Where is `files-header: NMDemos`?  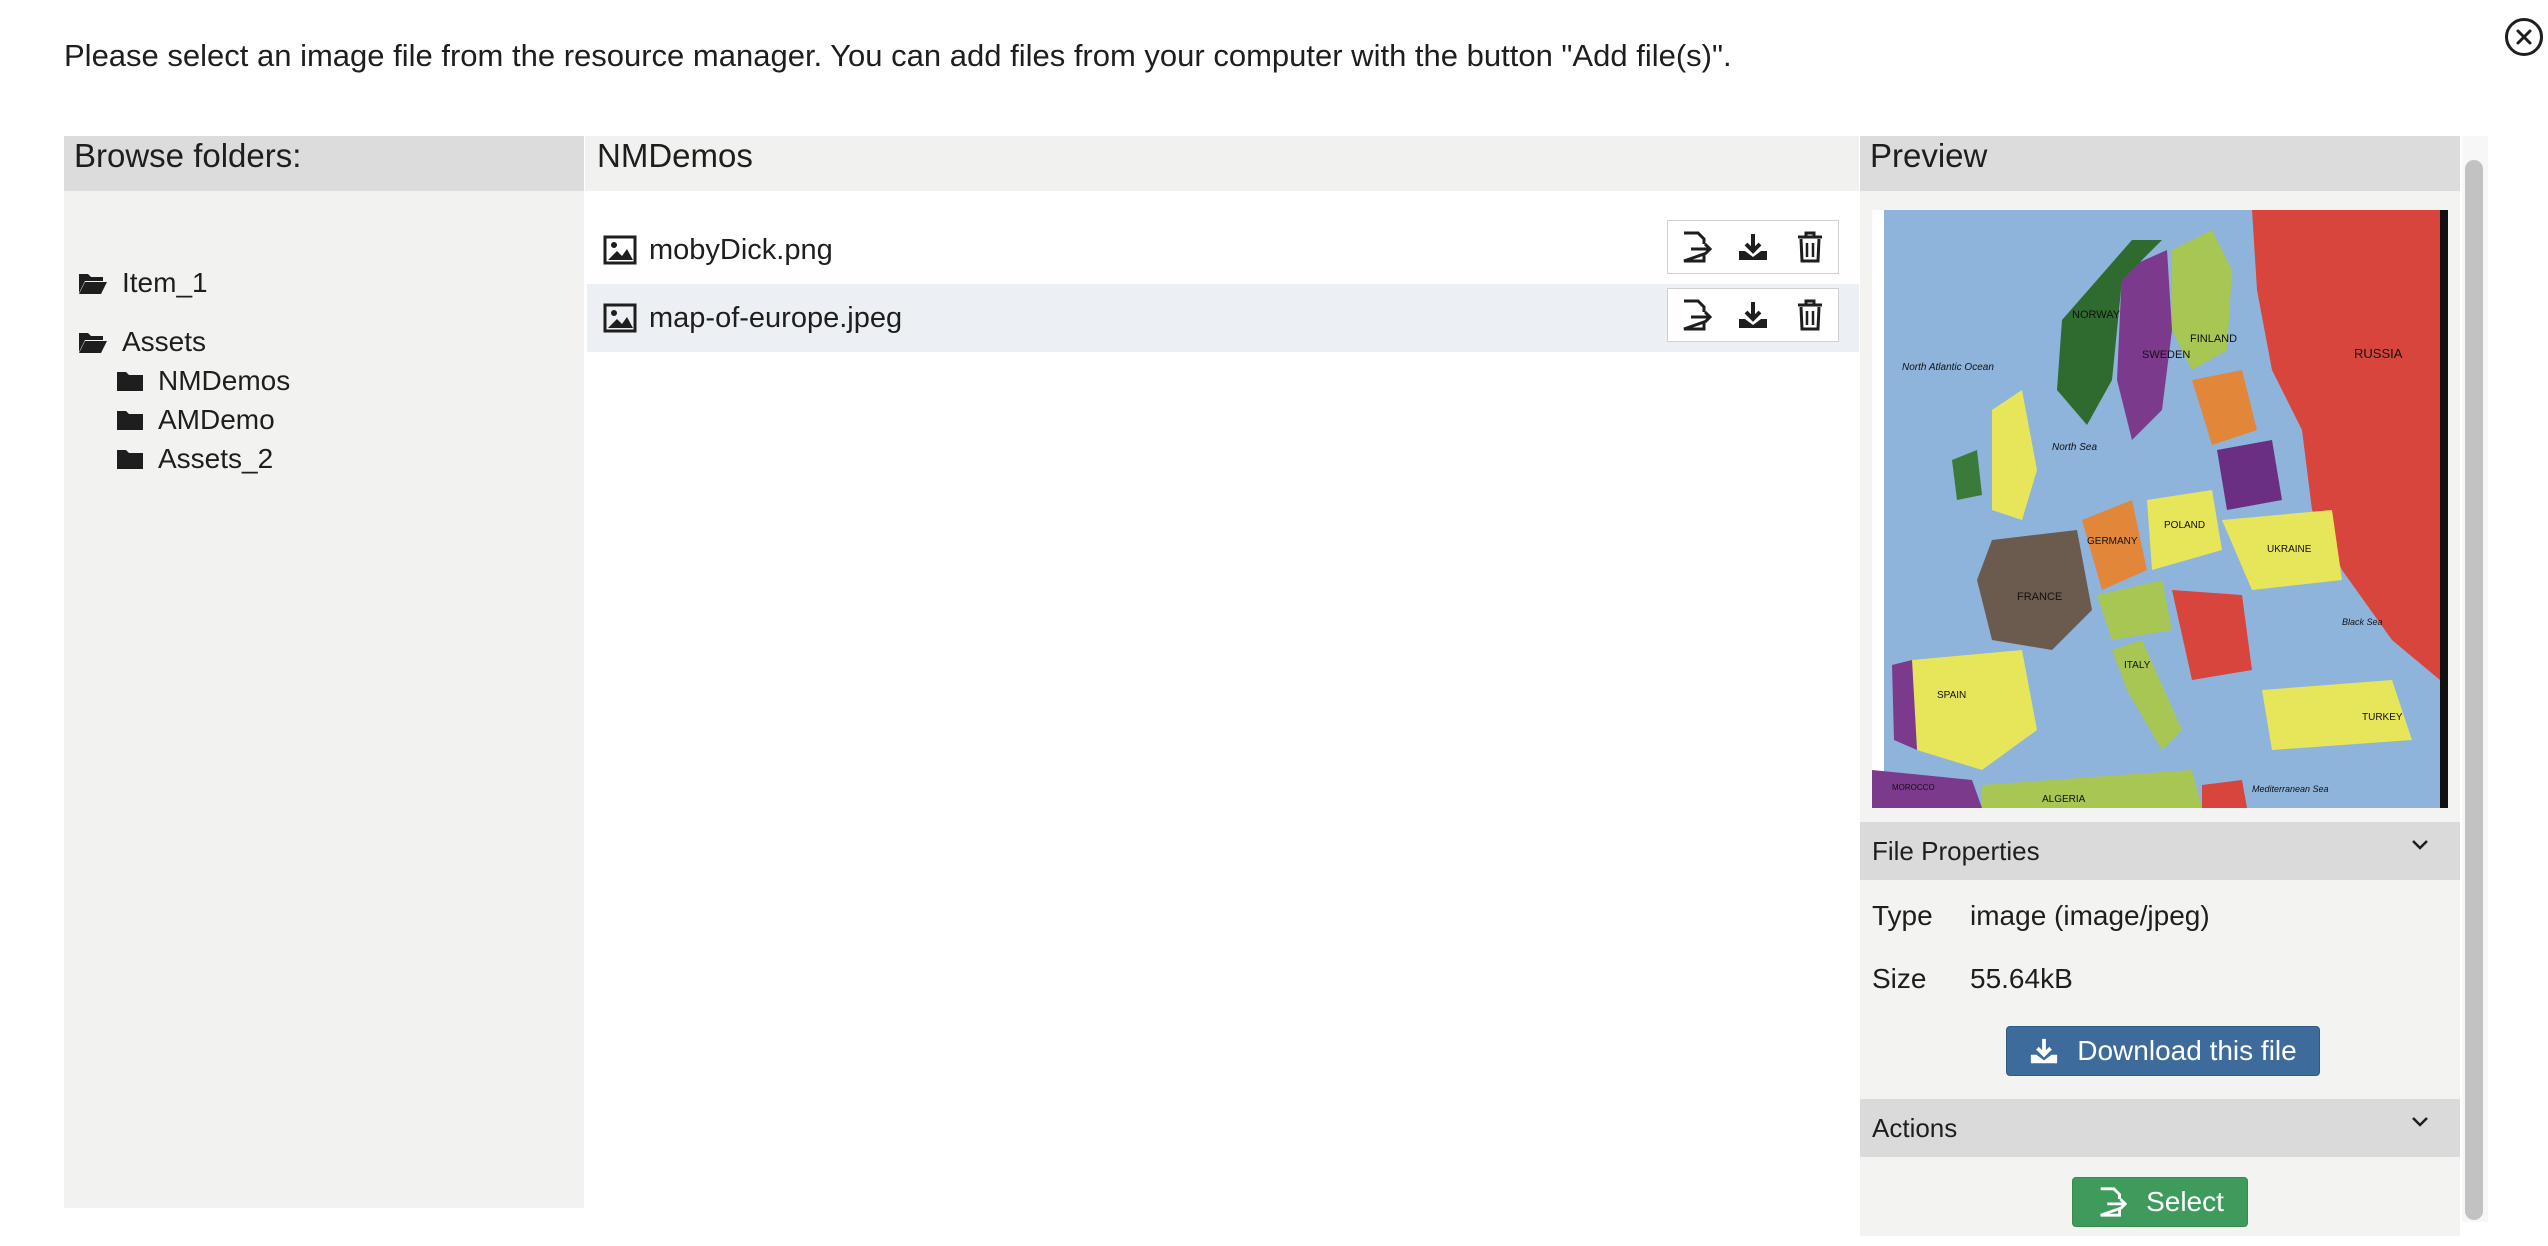 files-header: NMDemos is located at coordinates (1222, 163).